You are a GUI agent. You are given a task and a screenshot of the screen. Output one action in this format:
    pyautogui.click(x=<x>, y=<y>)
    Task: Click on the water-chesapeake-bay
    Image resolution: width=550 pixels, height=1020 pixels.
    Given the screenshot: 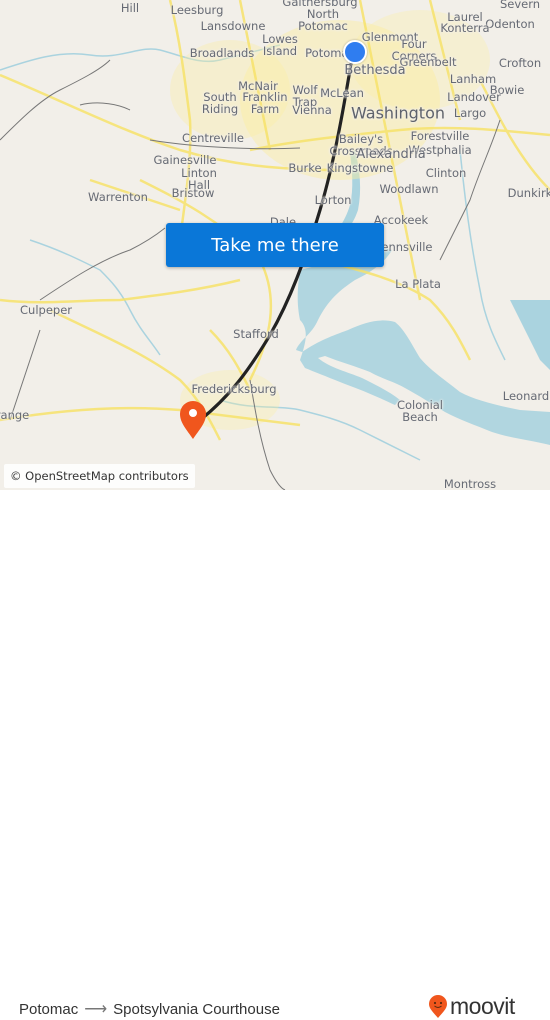 What is the action you would take?
    pyautogui.click(x=530, y=335)
    